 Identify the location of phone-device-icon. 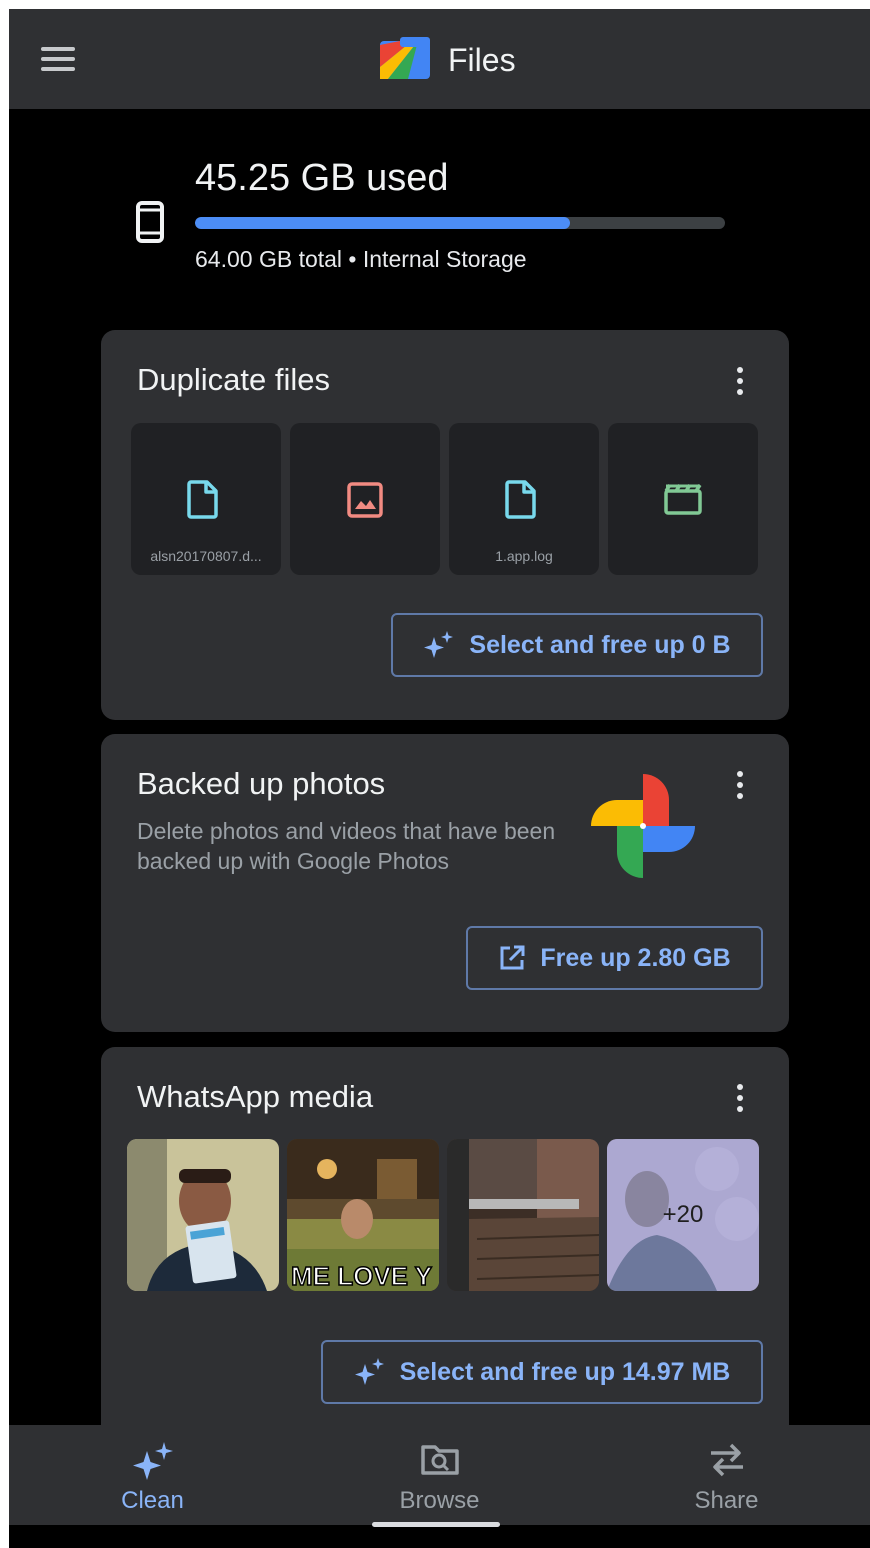
(150, 222).